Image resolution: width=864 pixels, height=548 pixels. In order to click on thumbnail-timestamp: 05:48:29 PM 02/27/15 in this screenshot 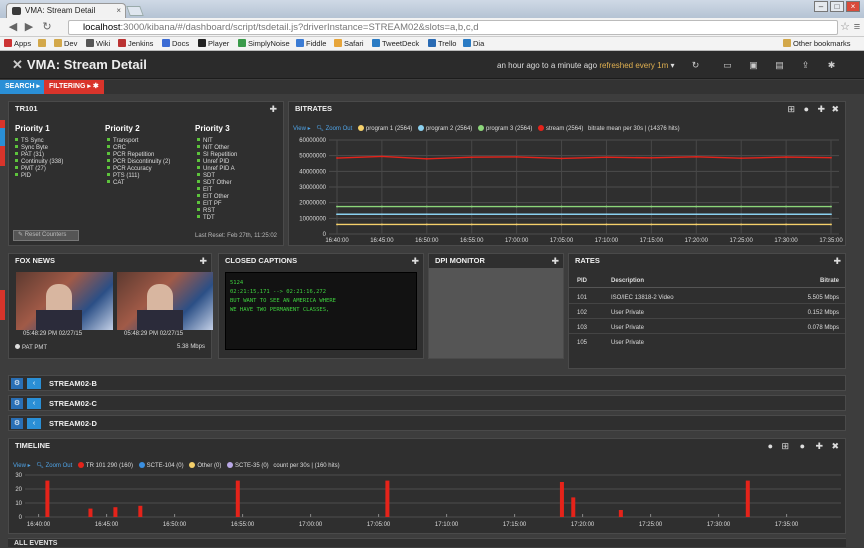, I will do `click(154, 334)`.